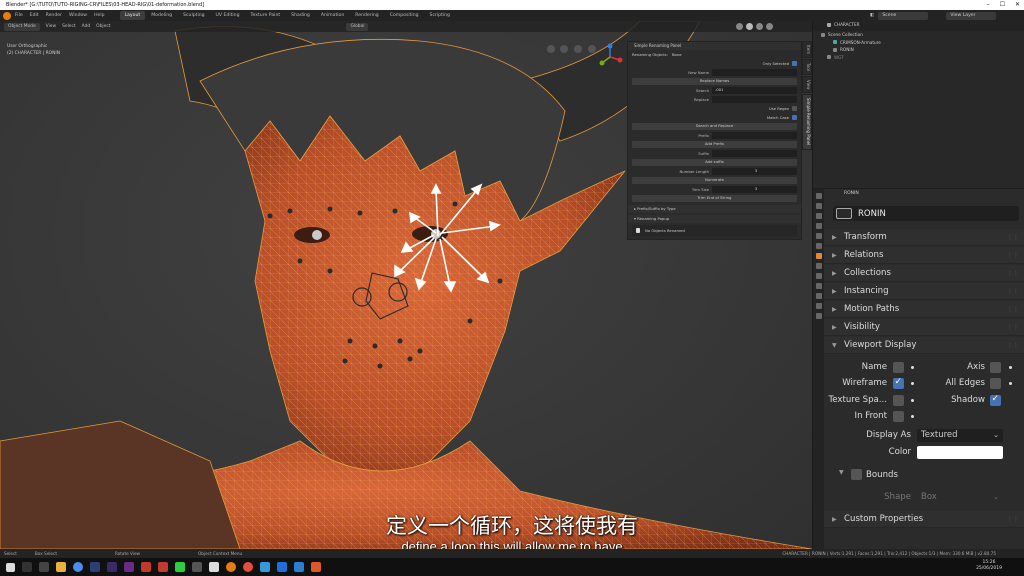 The image size is (1024, 576). What do you see at coordinates (161, 15) in the screenshot?
I see `tab-modeling: Modeling` at bounding box center [161, 15].